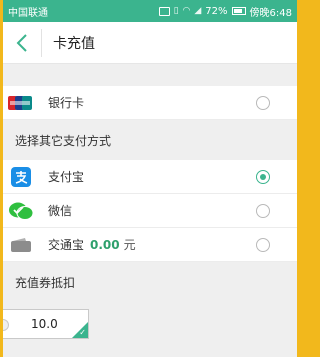 This screenshot has height=357, width=320. I want to click on header-divider, so click(41, 42).